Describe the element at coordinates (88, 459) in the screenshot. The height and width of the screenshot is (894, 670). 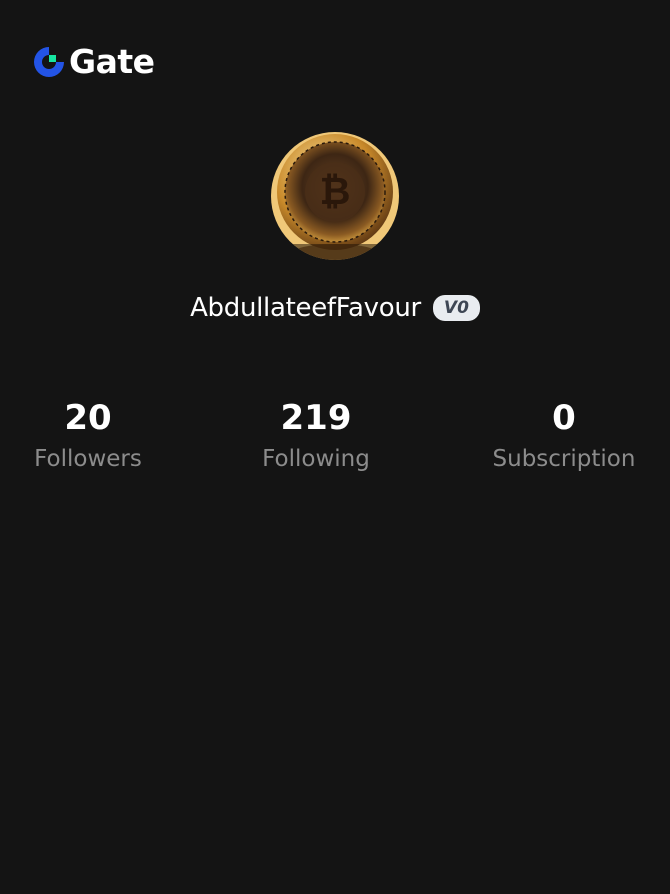
I see `followers-label: Followers` at that location.